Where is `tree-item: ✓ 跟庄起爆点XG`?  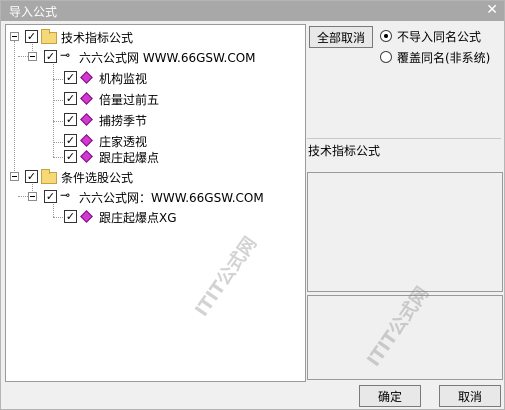 tree-item: ✓ 跟庄起爆点XG is located at coordinates (151, 217).